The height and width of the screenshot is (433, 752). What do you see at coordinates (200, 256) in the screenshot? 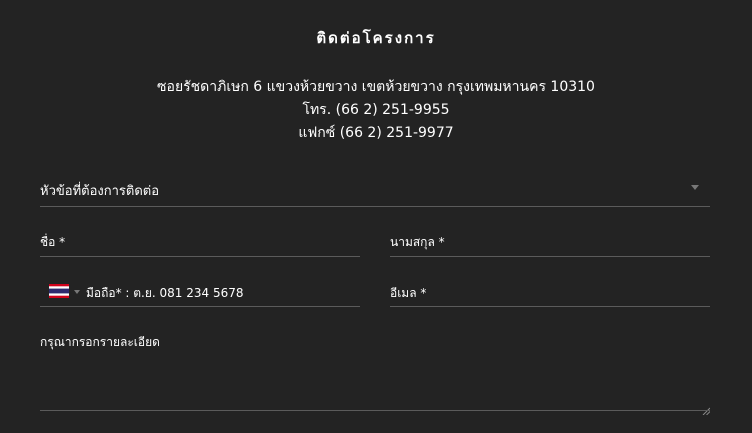
I see `first-name-underline` at bounding box center [200, 256].